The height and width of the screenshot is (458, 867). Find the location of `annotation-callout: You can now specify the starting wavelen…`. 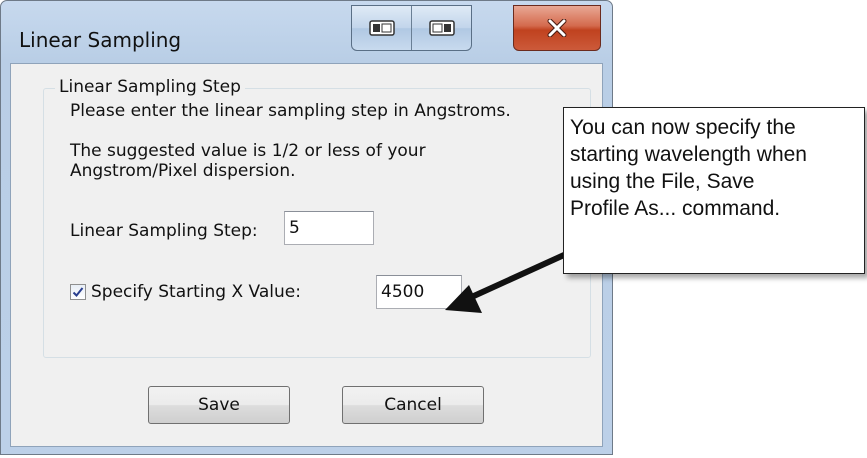

annotation-callout: You can now specify the starting wavelen… is located at coordinates (714, 190).